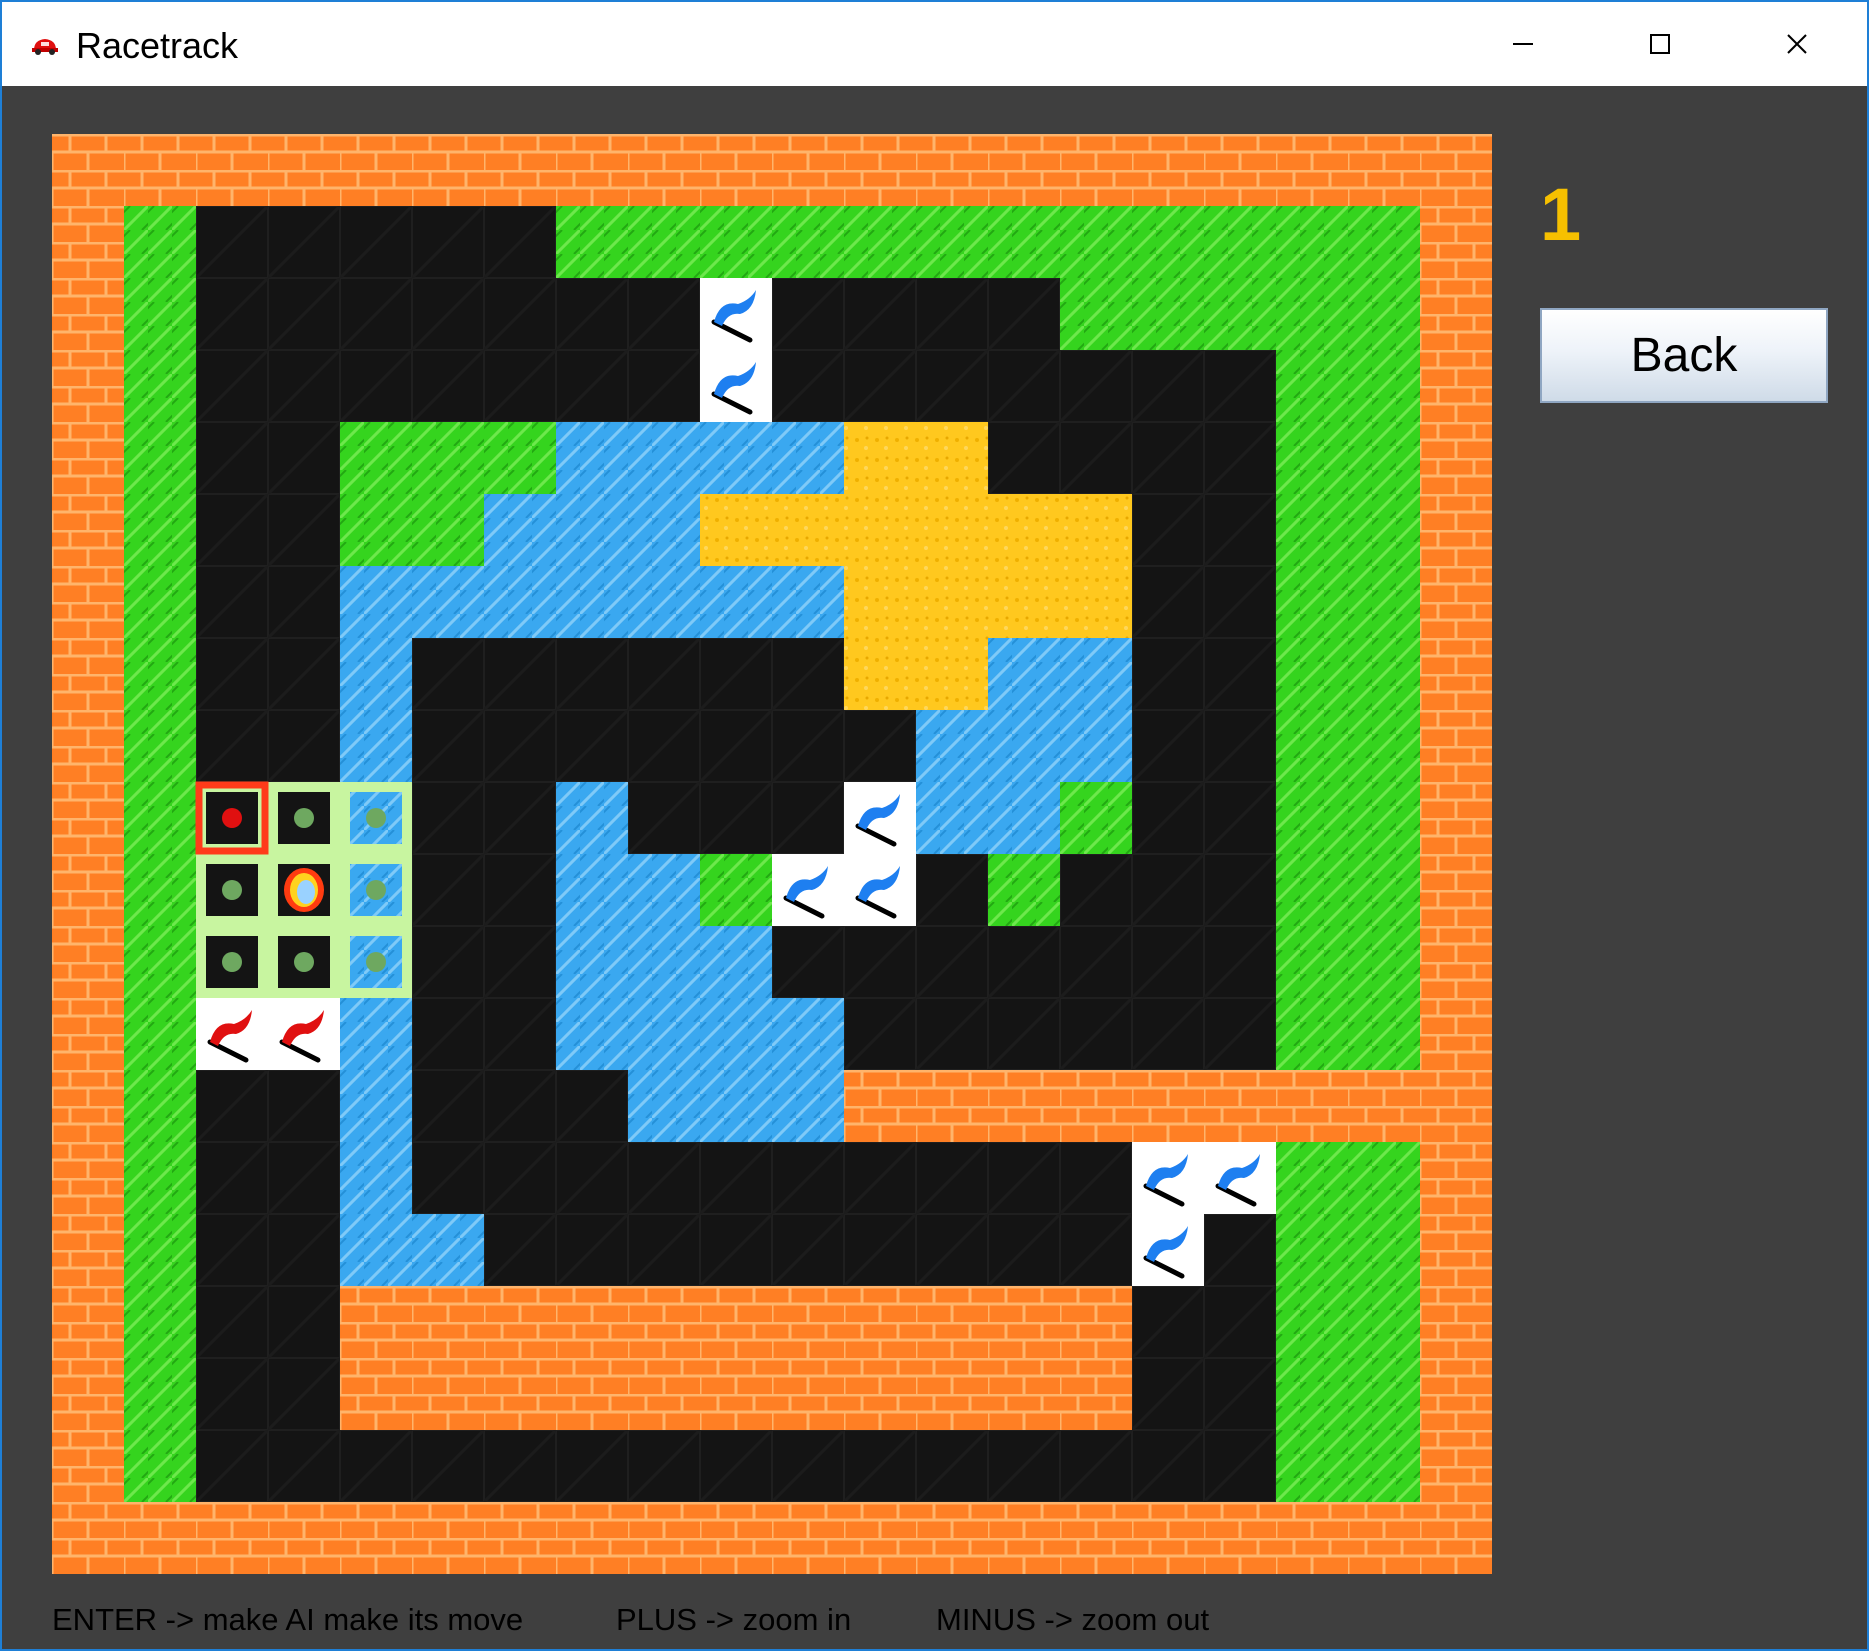 The image size is (1869, 1651). What do you see at coordinates (1073, 1619) in the screenshot?
I see `help-minus: MINUS -> zoom out` at bounding box center [1073, 1619].